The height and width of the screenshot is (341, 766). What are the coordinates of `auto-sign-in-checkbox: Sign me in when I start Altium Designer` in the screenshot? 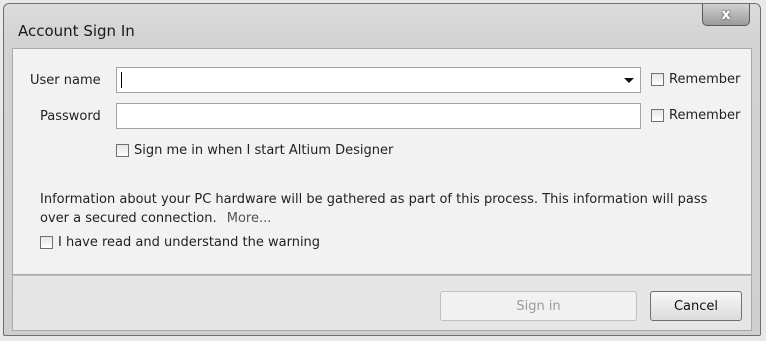 It's located at (254, 150).